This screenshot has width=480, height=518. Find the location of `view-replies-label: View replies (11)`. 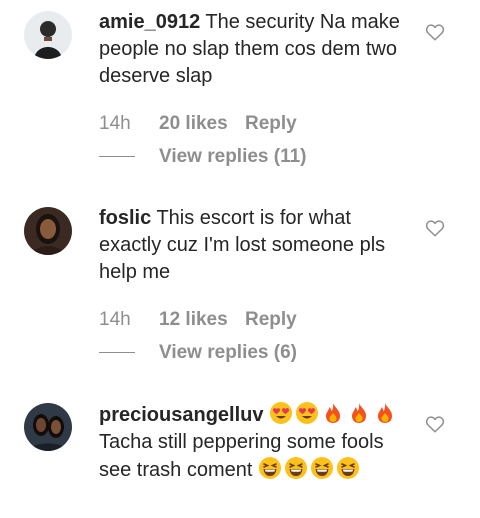

view-replies-label: View replies (11) is located at coordinates (233, 156).